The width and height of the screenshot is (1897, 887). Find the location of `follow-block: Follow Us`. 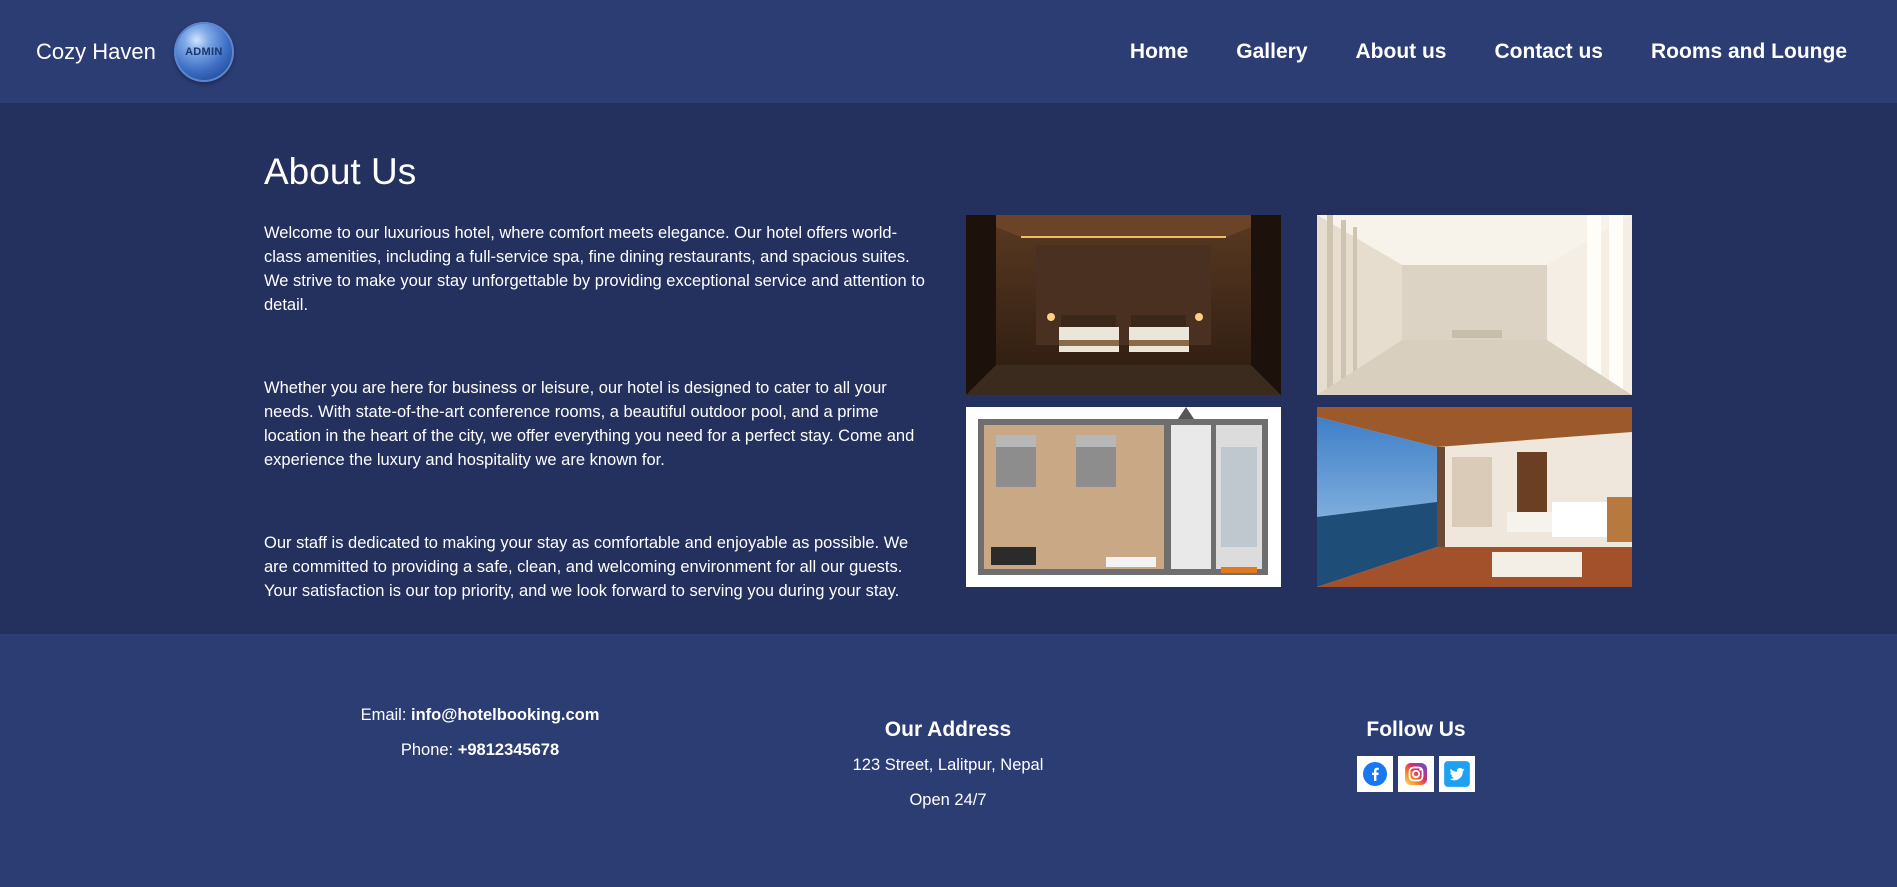

follow-block: Follow Us is located at coordinates (1416, 755).